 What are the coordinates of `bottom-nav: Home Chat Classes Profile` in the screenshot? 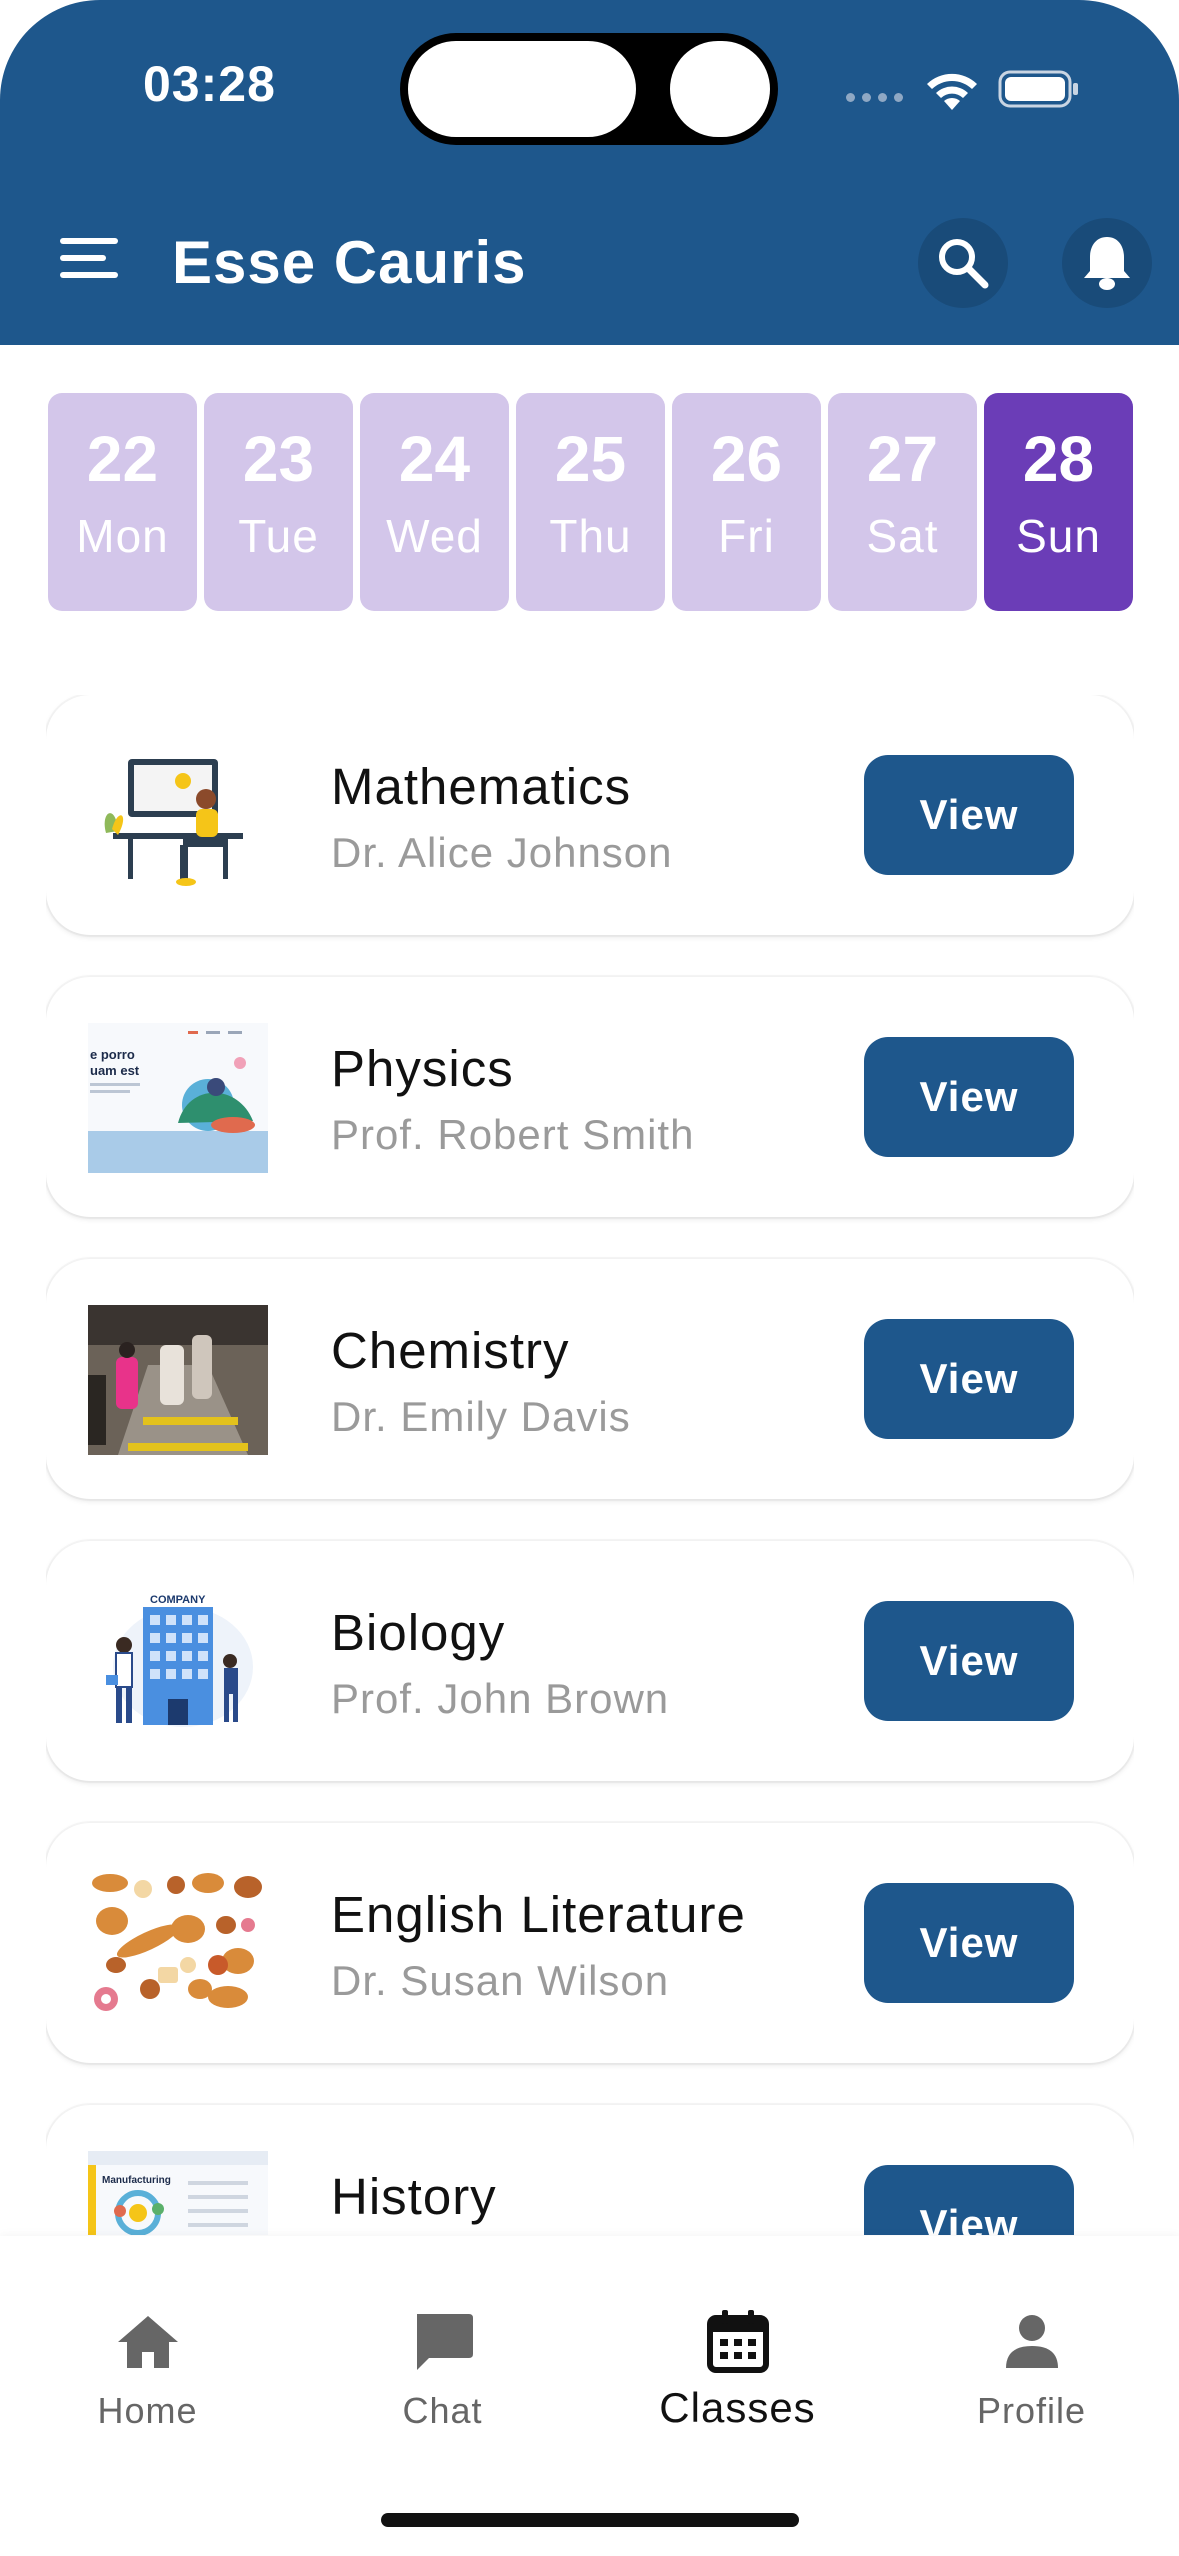 It's located at (589, 2396).